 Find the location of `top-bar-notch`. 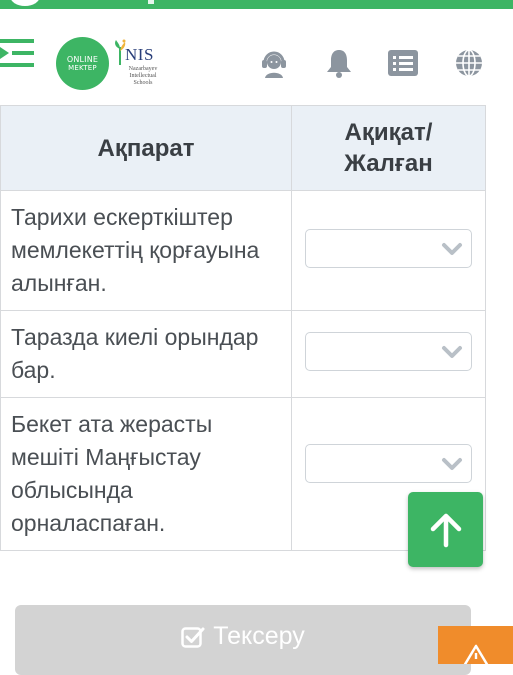

top-bar-notch is located at coordinates (25, 3).